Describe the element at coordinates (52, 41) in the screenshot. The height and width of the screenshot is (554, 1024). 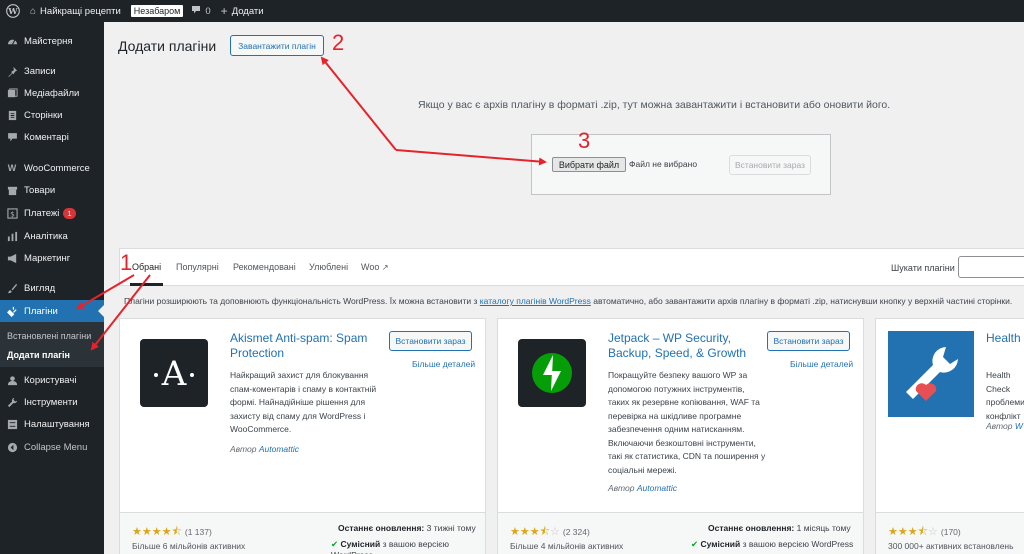
I see `sidebar-item-dashboard: Майстерня` at that location.